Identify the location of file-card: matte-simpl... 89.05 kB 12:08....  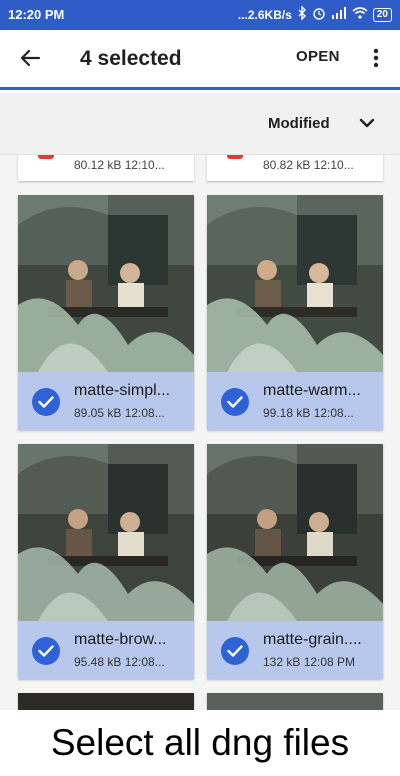
(106, 312).